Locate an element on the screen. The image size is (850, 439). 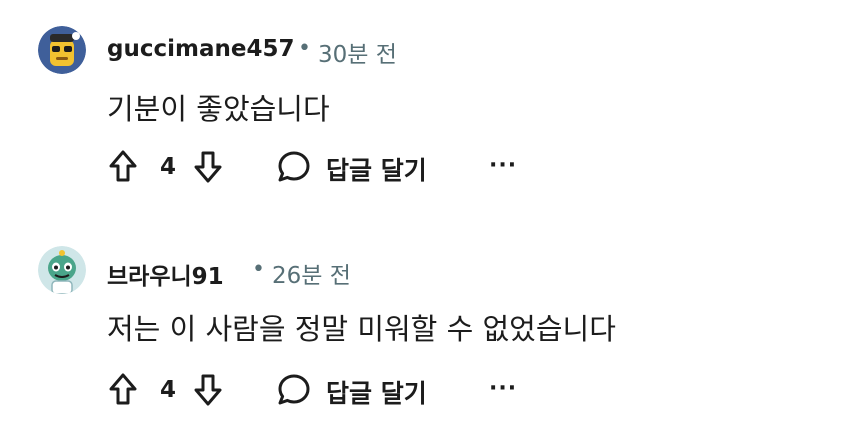
green-alien-avatar-icon is located at coordinates (62, 270).